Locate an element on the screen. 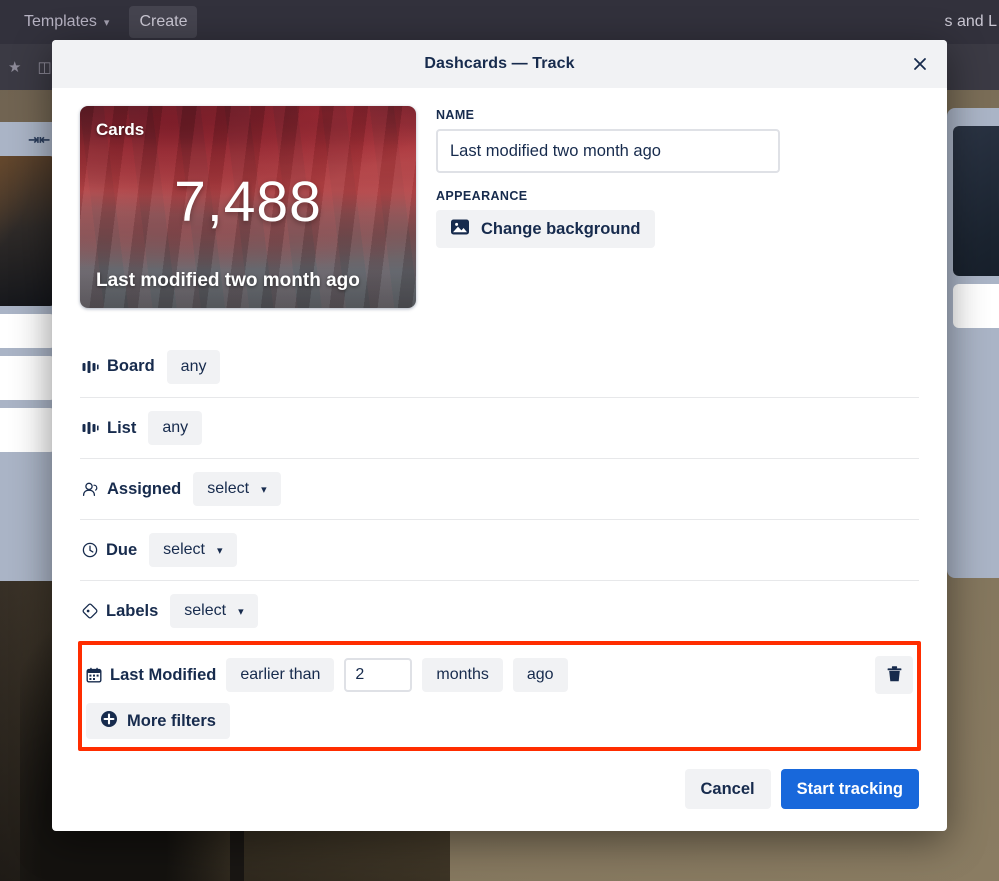 This screenshot has width=999, height=881. card-cover-photo: ath is located at coordinates (28, 231).